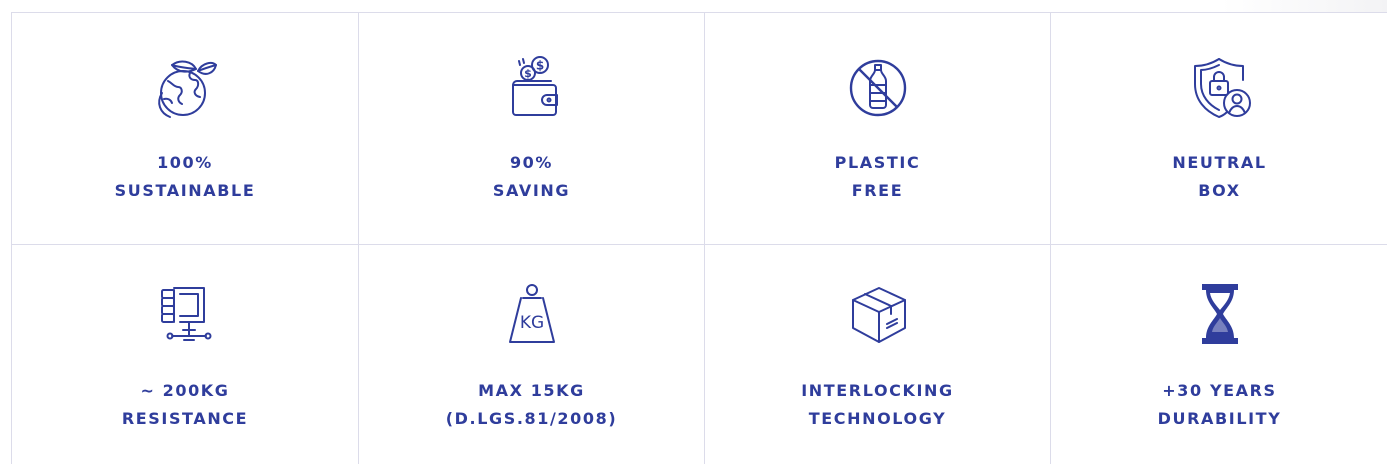 The width and height of the screenshot is (1387, 464). Describe the element at coordinates (1219, 176) in the screenshot. I see `feature-label: NEUTRAL BOX` at that location.